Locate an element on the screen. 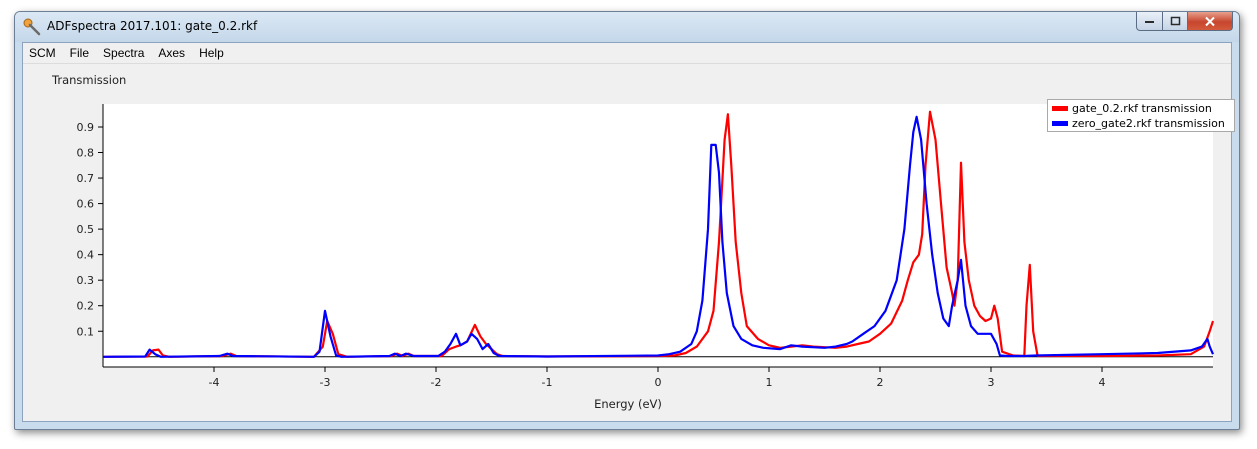 The height and width of the screenshot is (449, 1257). legend-entry-gate: gate_0.2.rkf transmission is located at coordinates (1143, 108).